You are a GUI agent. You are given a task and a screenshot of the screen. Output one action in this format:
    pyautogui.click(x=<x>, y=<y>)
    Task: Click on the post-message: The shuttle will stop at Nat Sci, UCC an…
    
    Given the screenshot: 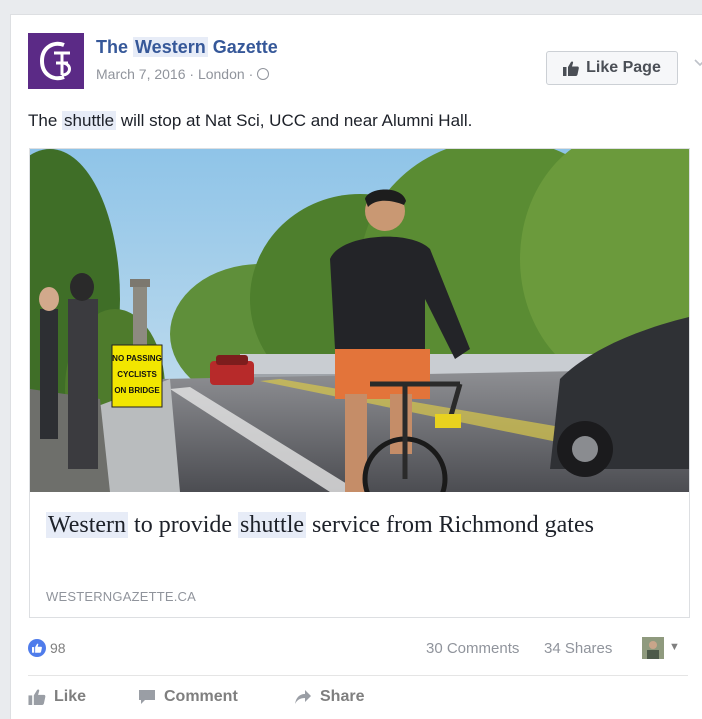 What is the action you would take?
    pyautogui.click(x=250, y=121)
    